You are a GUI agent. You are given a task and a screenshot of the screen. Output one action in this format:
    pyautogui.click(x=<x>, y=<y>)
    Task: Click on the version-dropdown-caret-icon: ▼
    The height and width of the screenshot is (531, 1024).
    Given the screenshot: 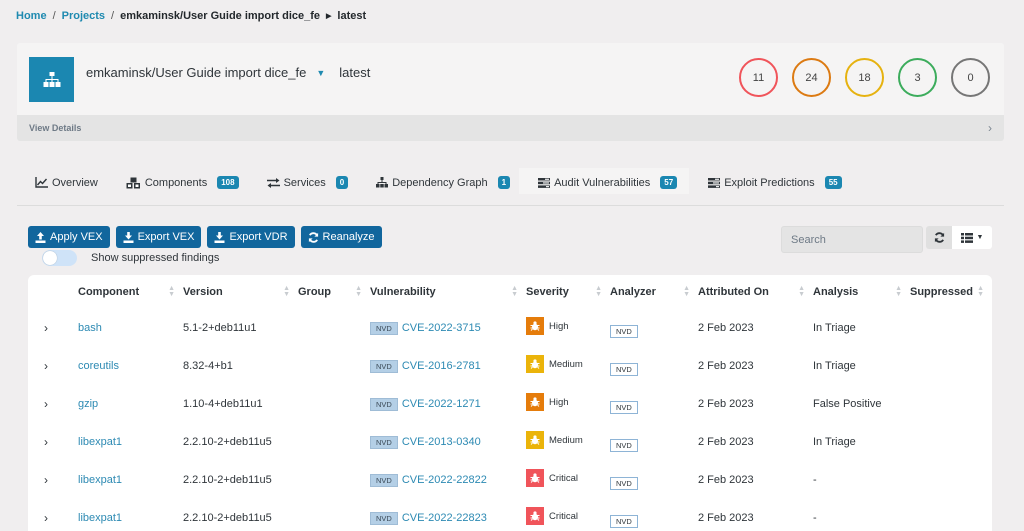 What is the action you would take?
    pyautogui.click(x=320, y=73)
    